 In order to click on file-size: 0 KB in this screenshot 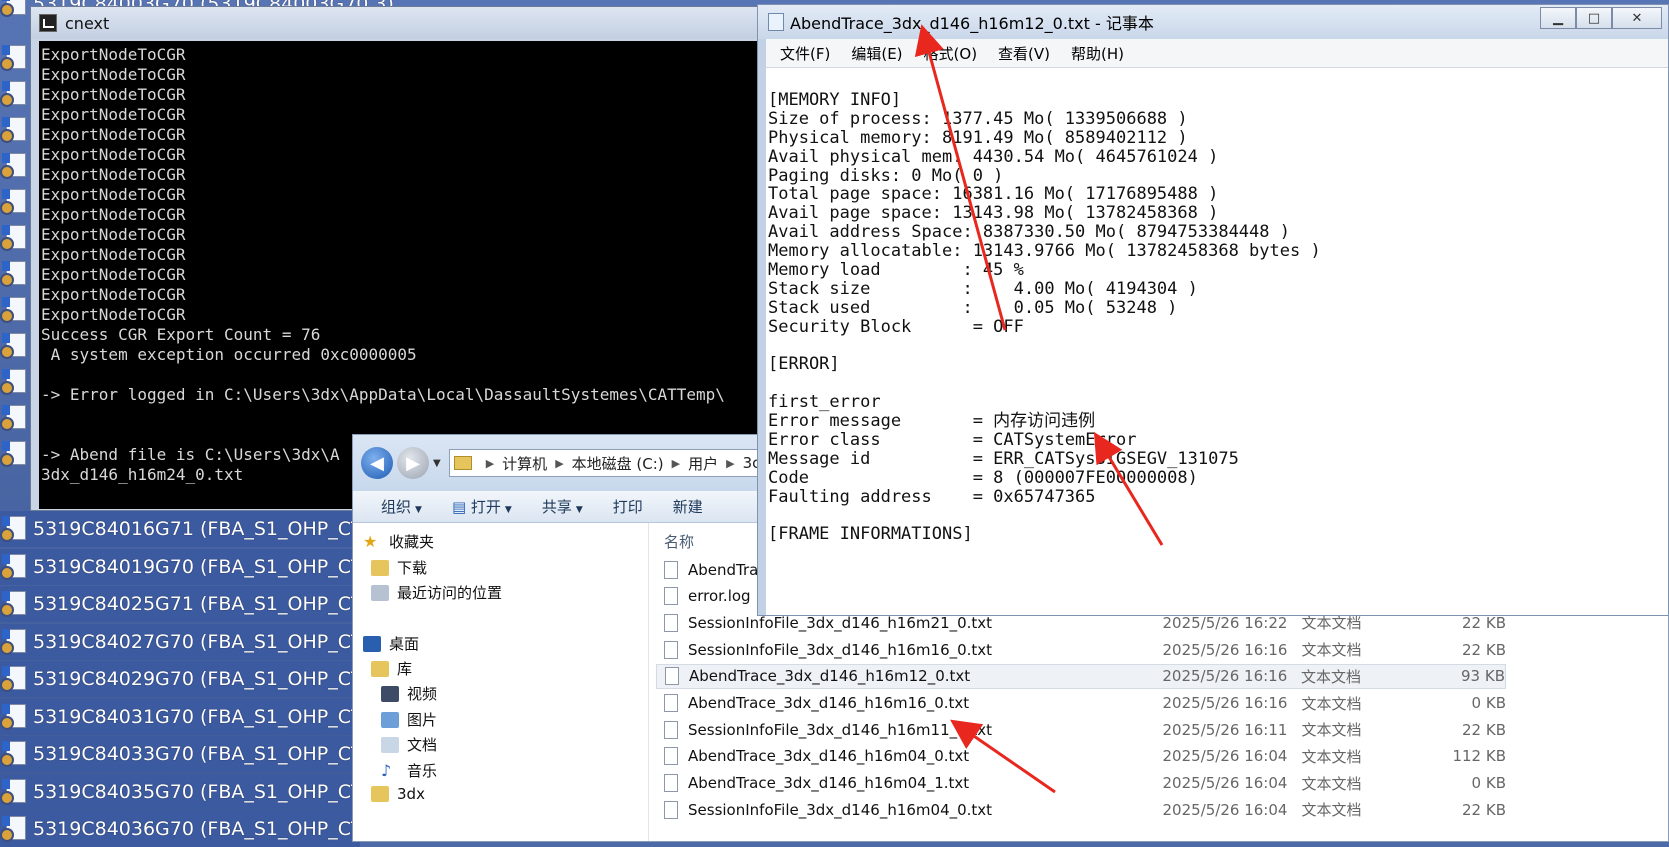, I will do `click(1488, 703)`.